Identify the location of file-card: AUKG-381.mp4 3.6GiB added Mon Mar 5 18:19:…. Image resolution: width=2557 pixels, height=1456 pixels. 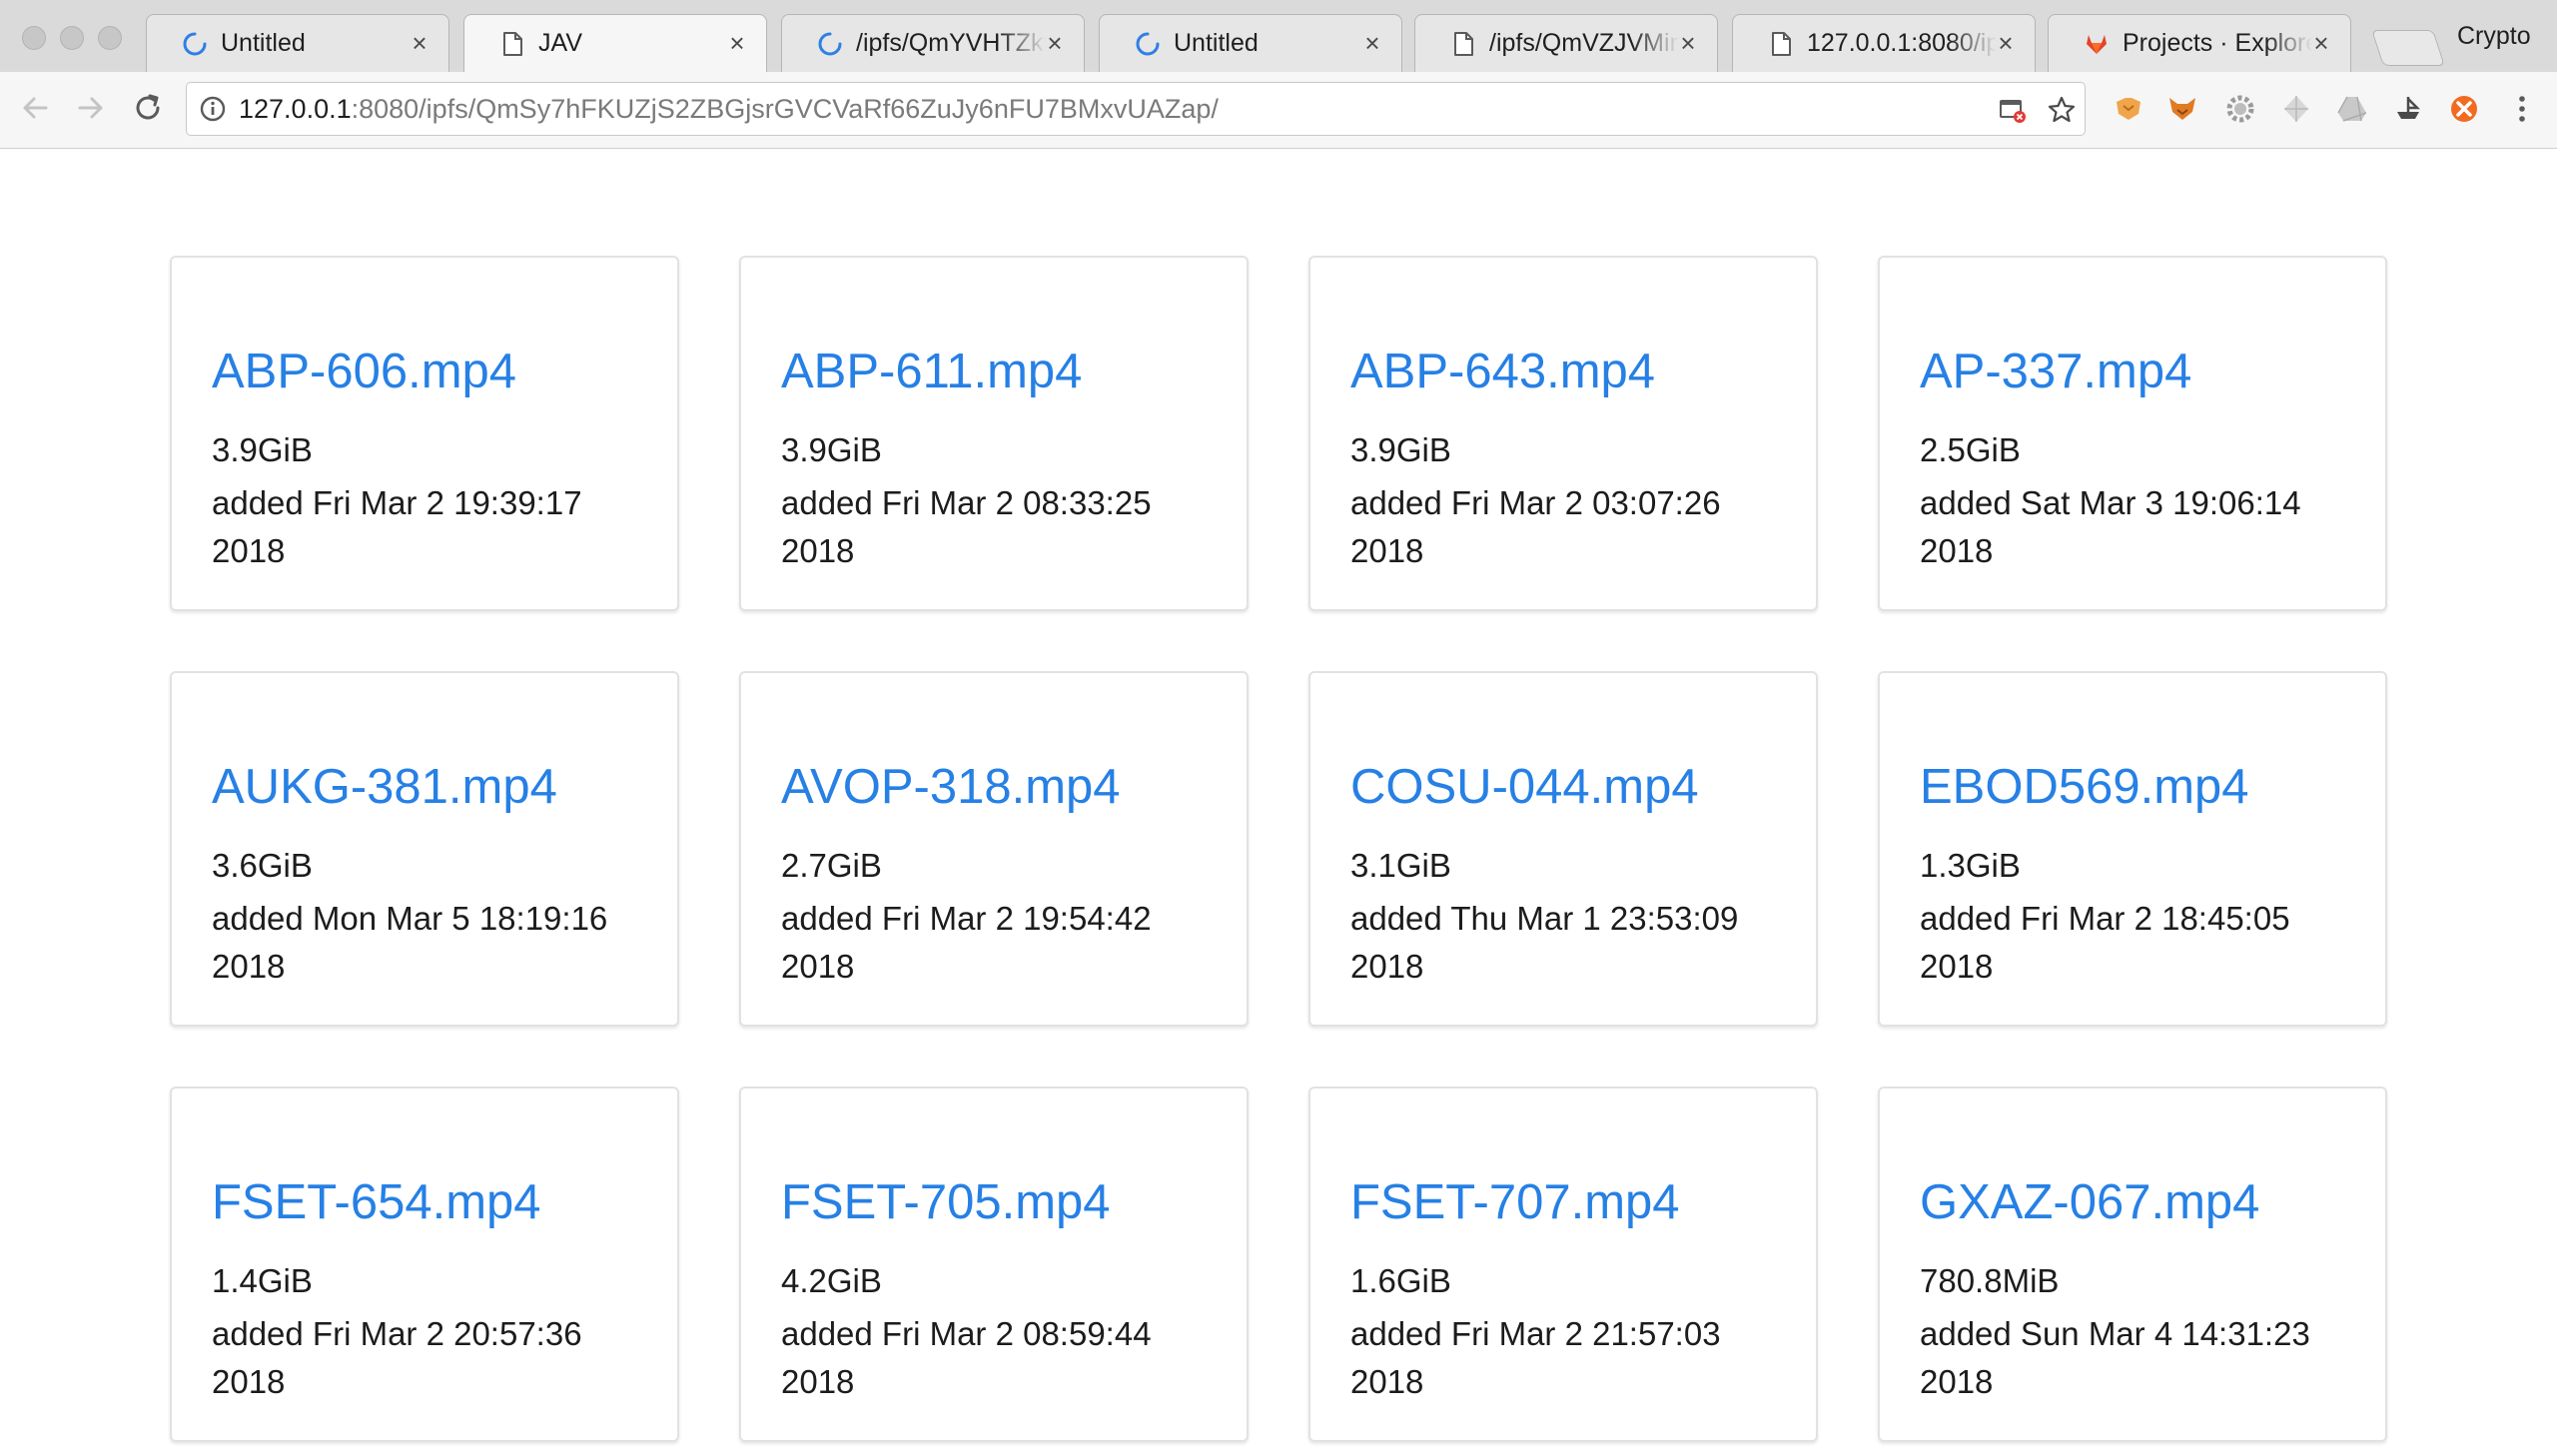
(424, 849).